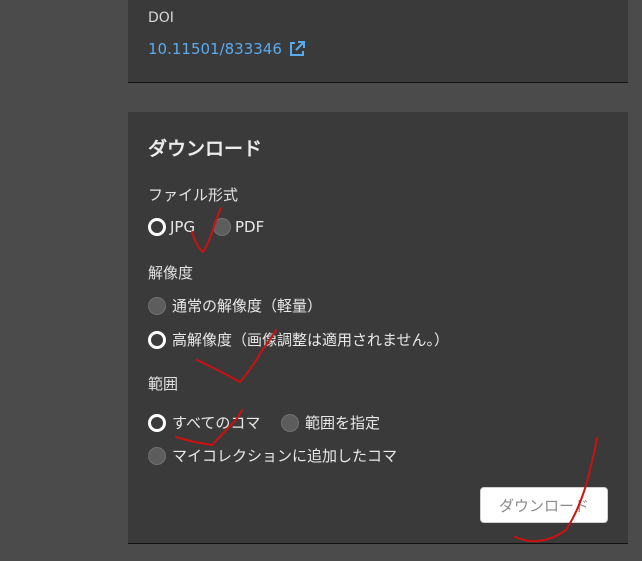 The width and height of the screenshot is (642, 561). What do you see at coordinates (247, 306) in the screenshot?
I see `resolution-normal-label: 通常の解像度（軽量）` at bounding box center [247, 306].